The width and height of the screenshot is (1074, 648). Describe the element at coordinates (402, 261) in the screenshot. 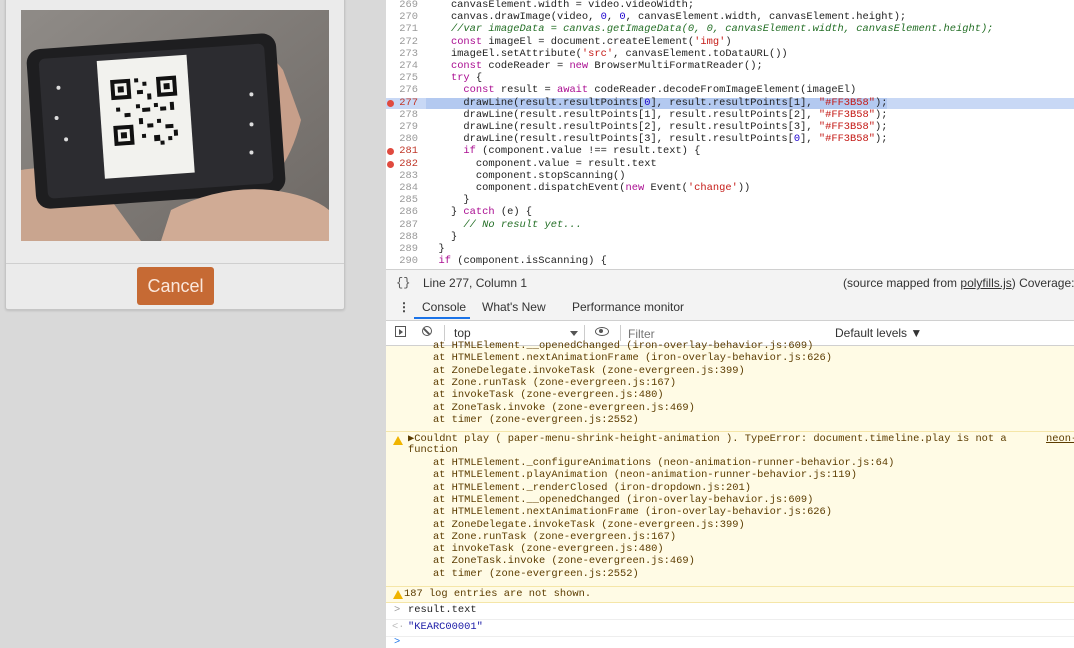

I see `line-number: 290` at that location.